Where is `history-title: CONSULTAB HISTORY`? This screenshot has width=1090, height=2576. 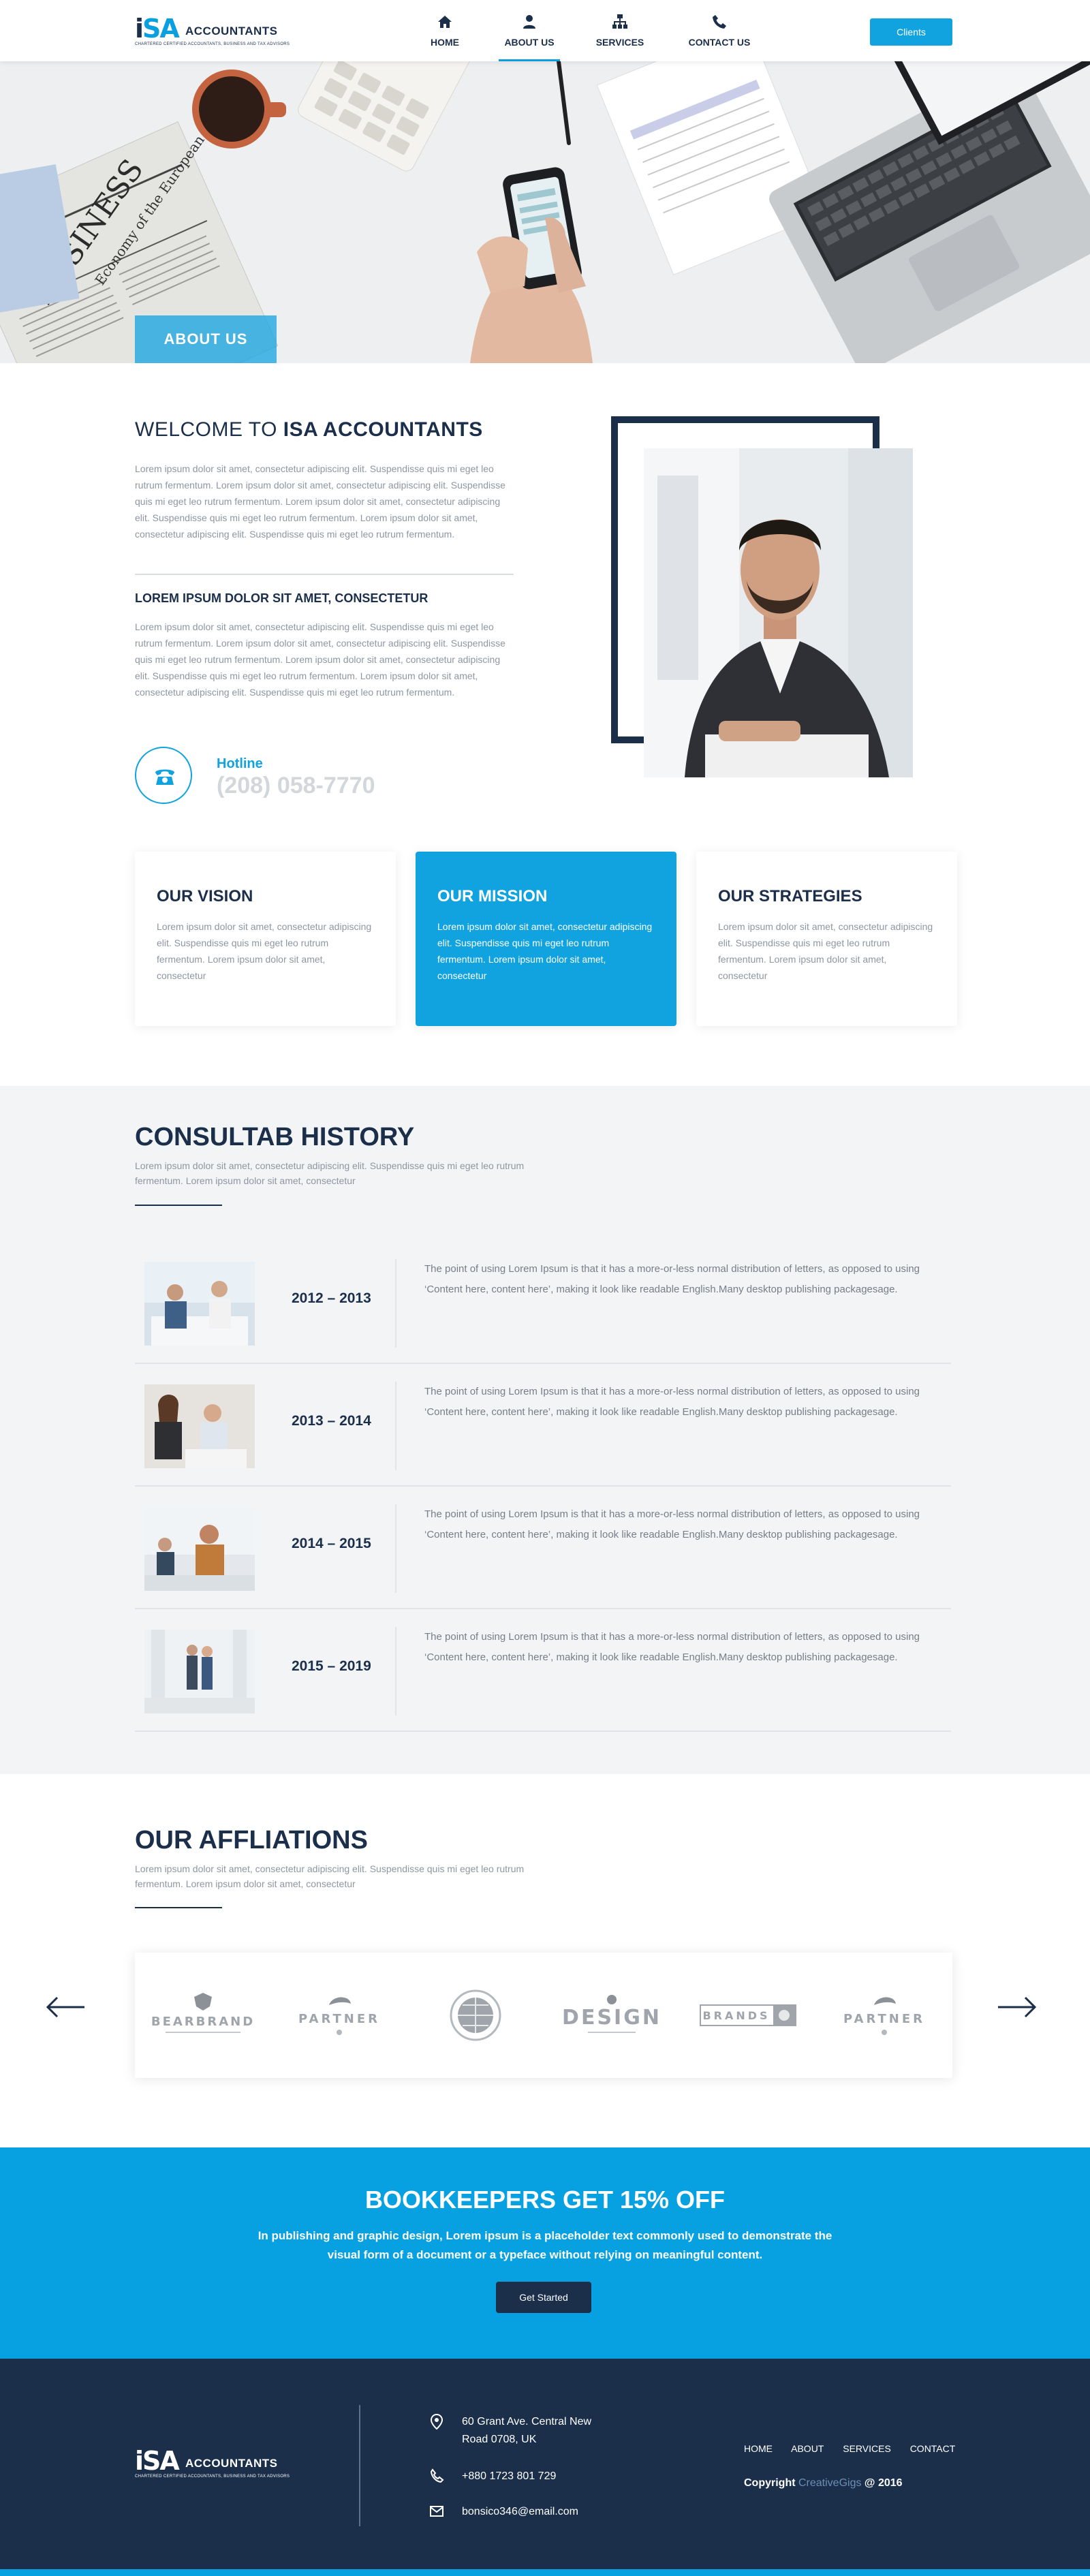
history-title: CONSULTAB HISTORY is located at coordinates (275, 1137).